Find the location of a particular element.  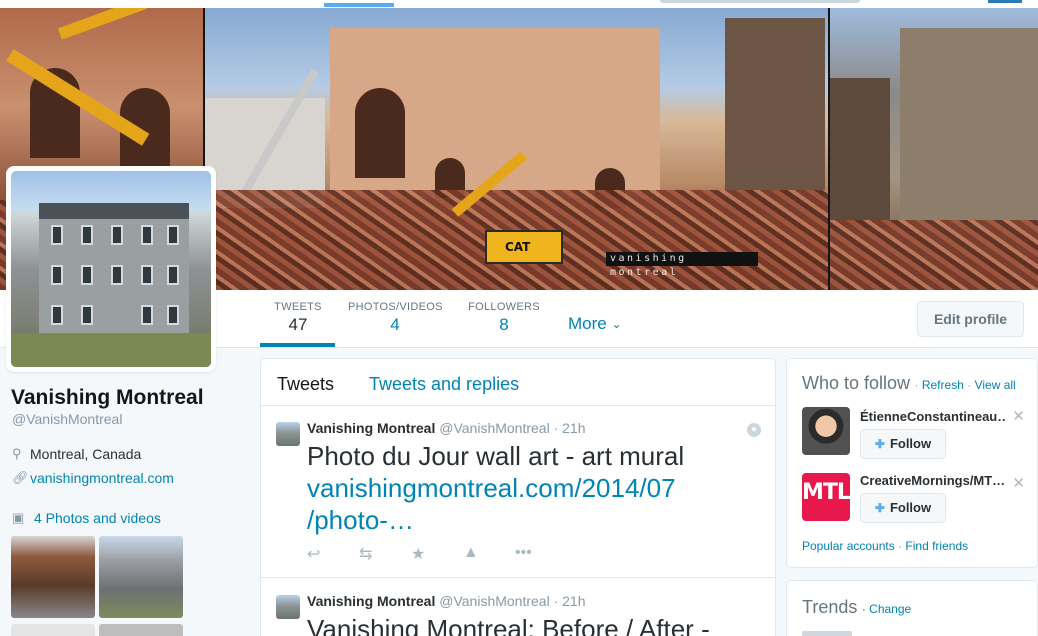

star-icon: ★ is located at coordinates (437, 554).